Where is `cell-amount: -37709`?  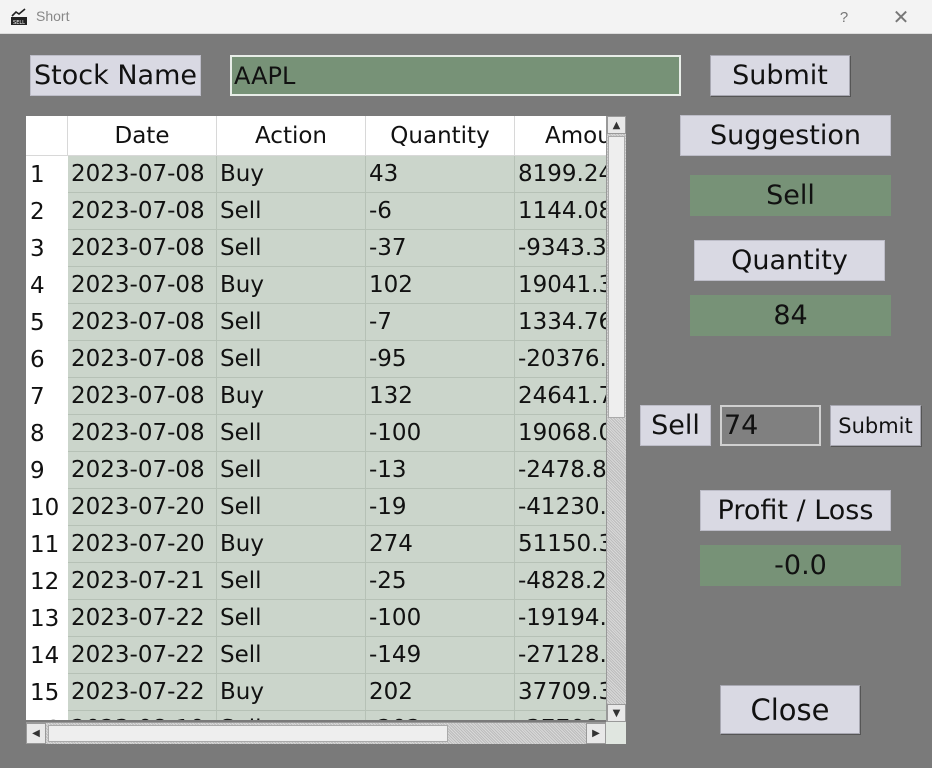 cell-amount: -37709 is located at coordinates (560, 715).